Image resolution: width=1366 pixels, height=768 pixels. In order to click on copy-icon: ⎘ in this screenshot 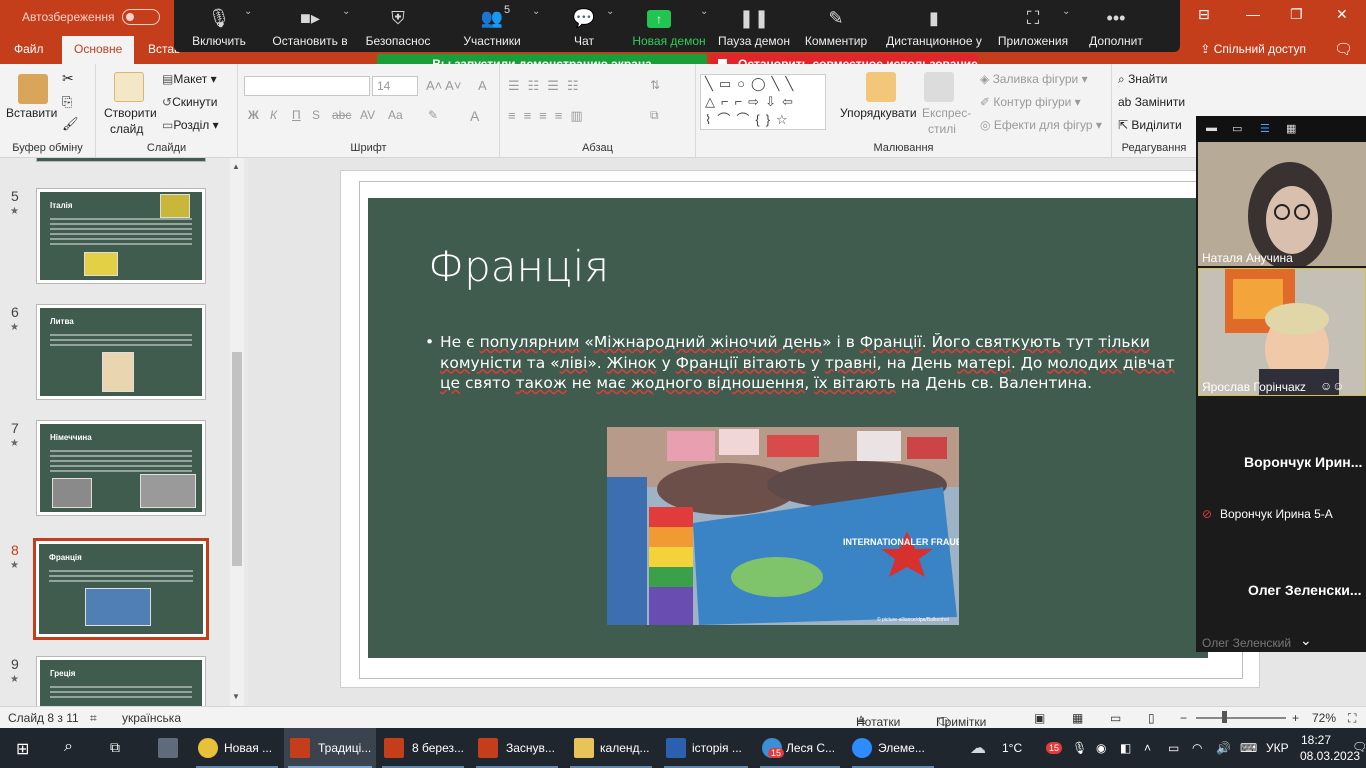, I will do `click(67, 102)`.